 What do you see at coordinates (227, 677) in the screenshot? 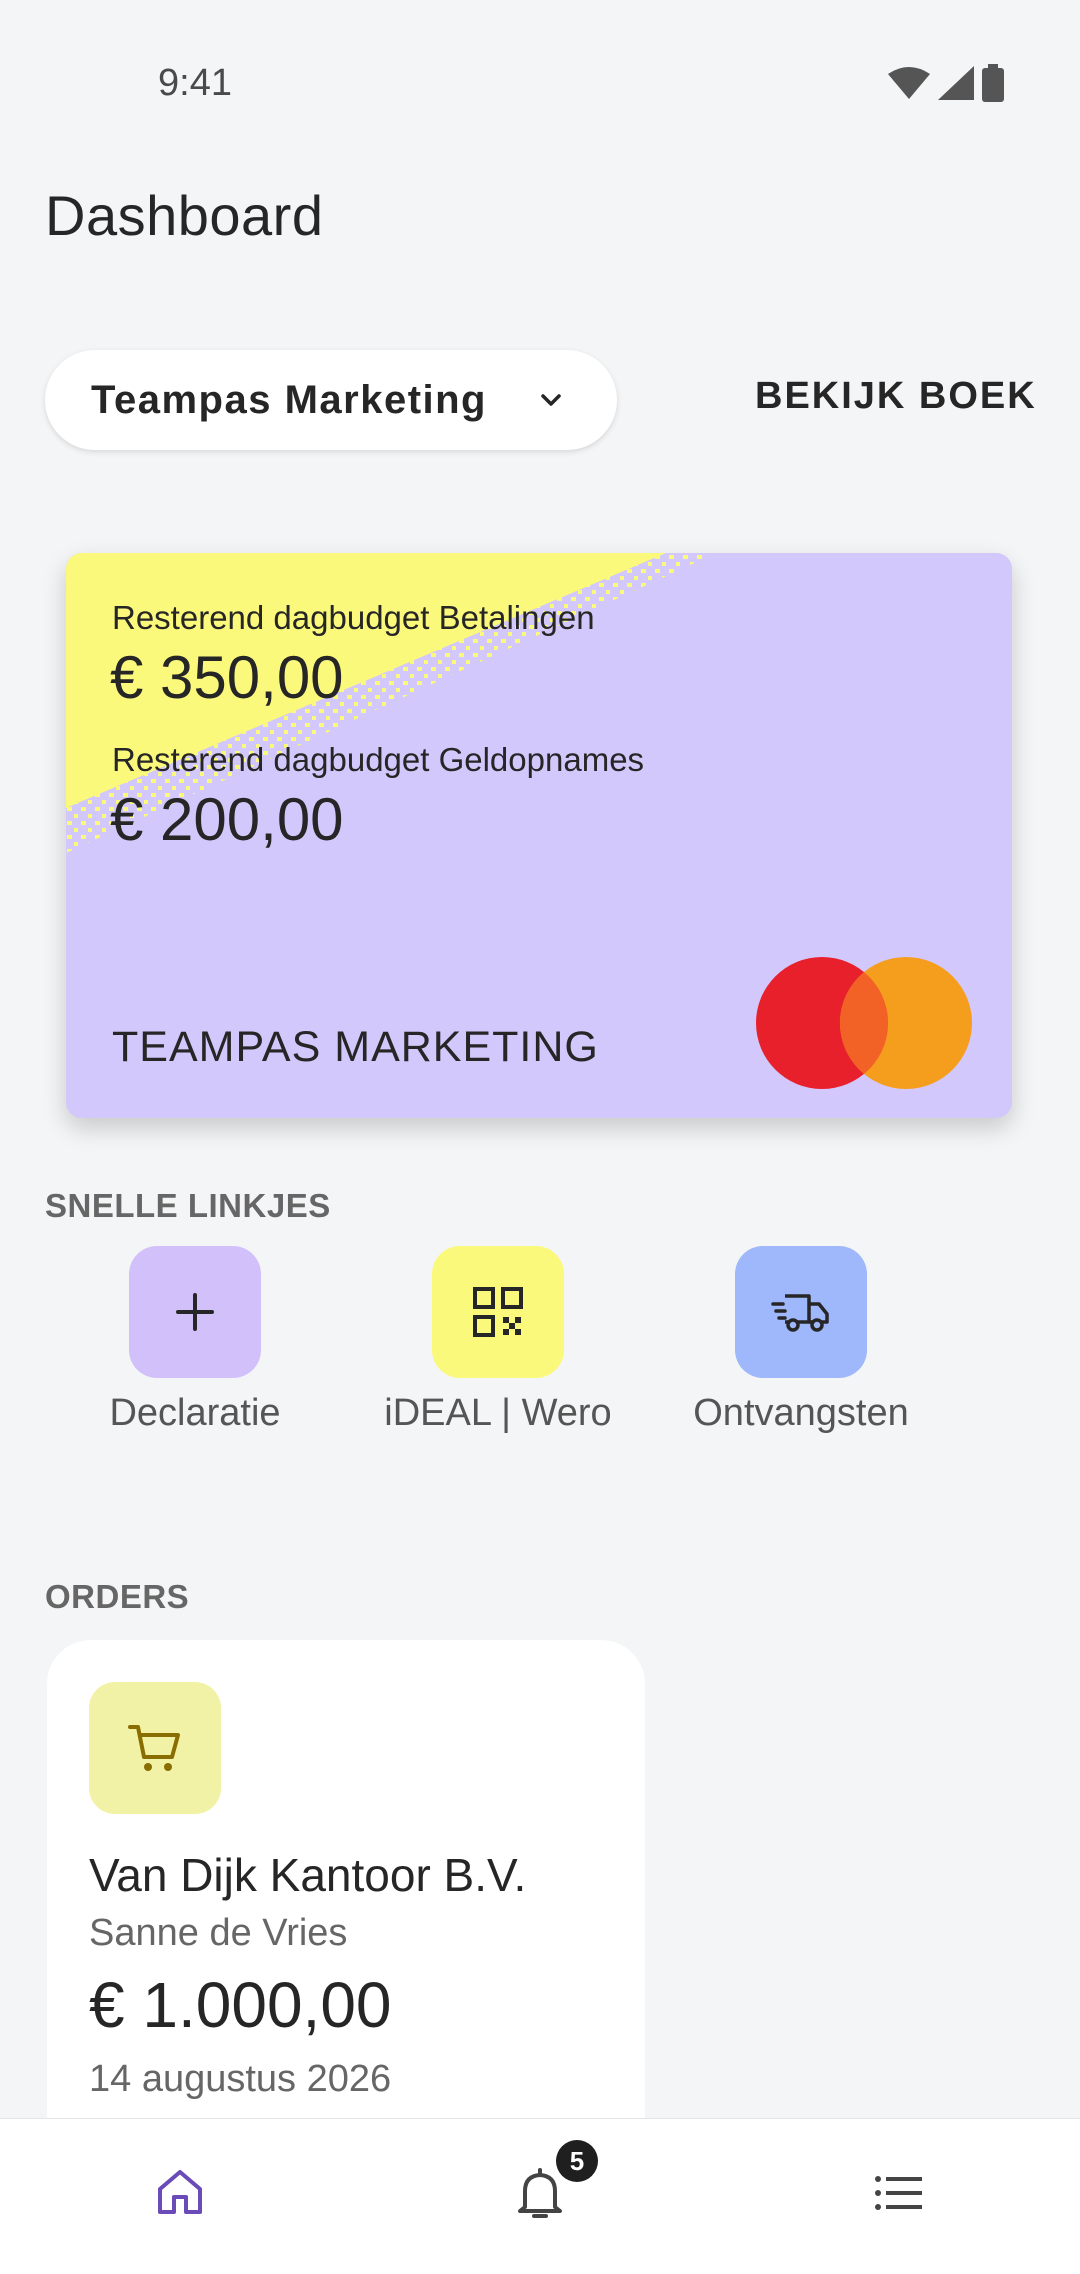
I see `payments-budget-amount: € 350,00` at bounding box center [227, 677].